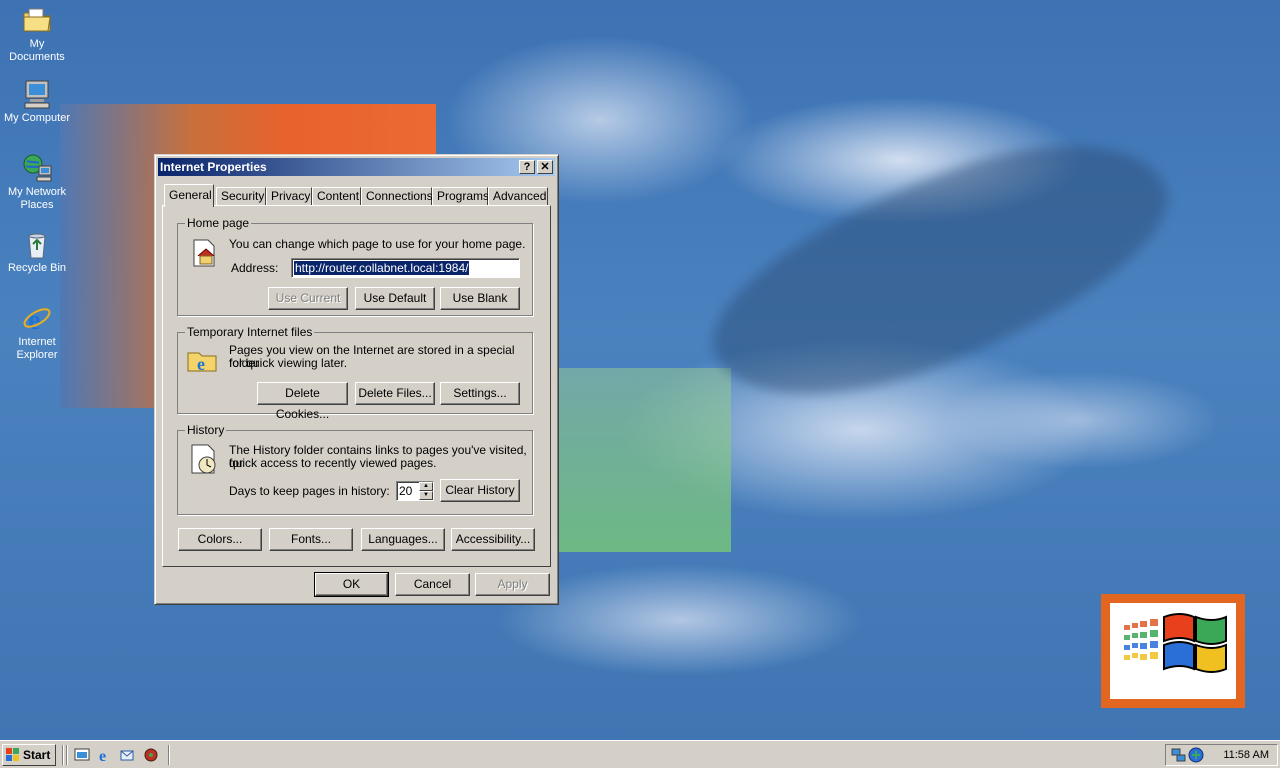  Describe the element at coordinates (512, 584) in the screenshot. I see `apply-button: Apply` at that location.